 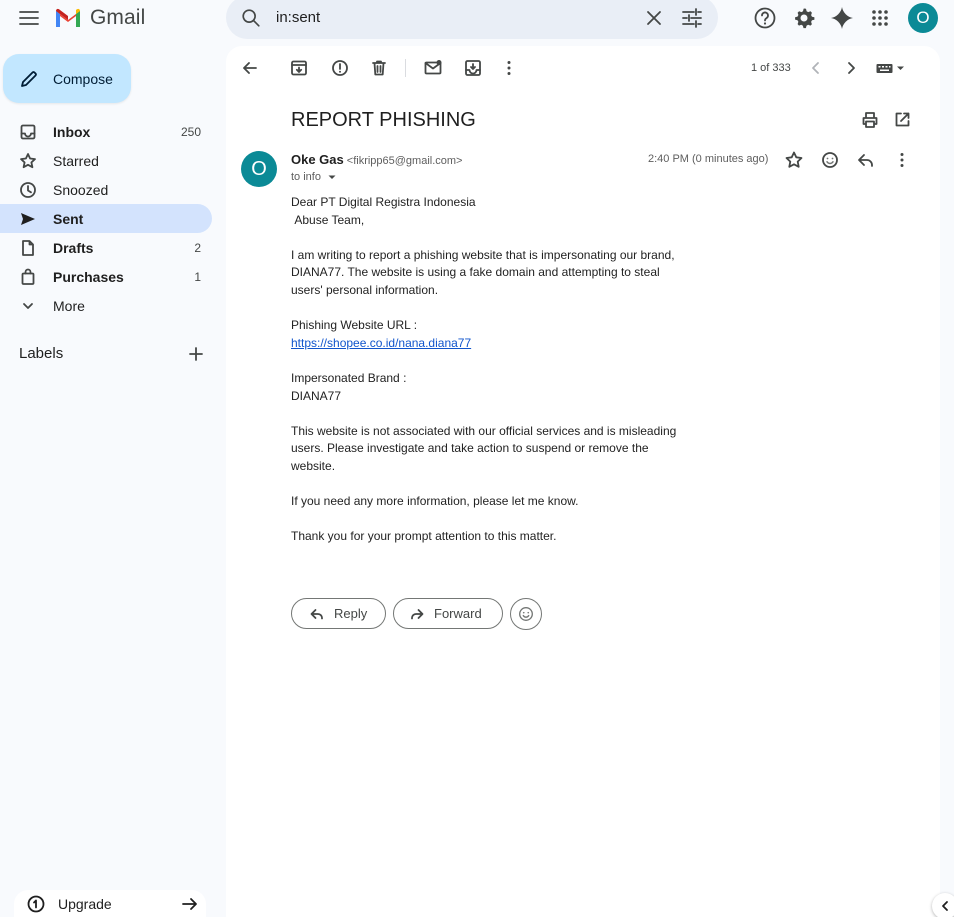 What do you see at coordinates (383, 202) in the screenshot?
I see `body-greeting: Dear PT Digital Registra Indonesia` at bounding box center [383, 202].